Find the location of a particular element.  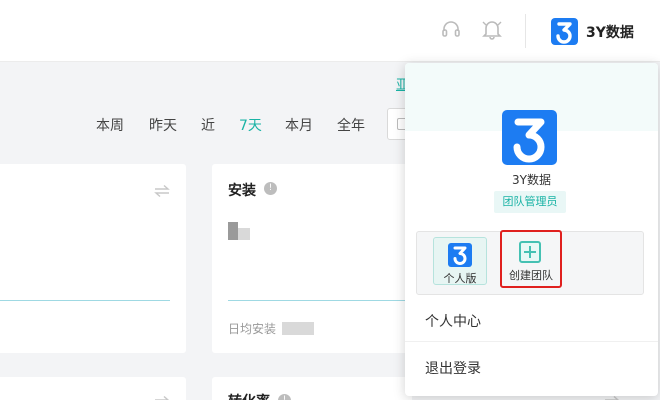

bell-icon is located at coordinates (492, 31).